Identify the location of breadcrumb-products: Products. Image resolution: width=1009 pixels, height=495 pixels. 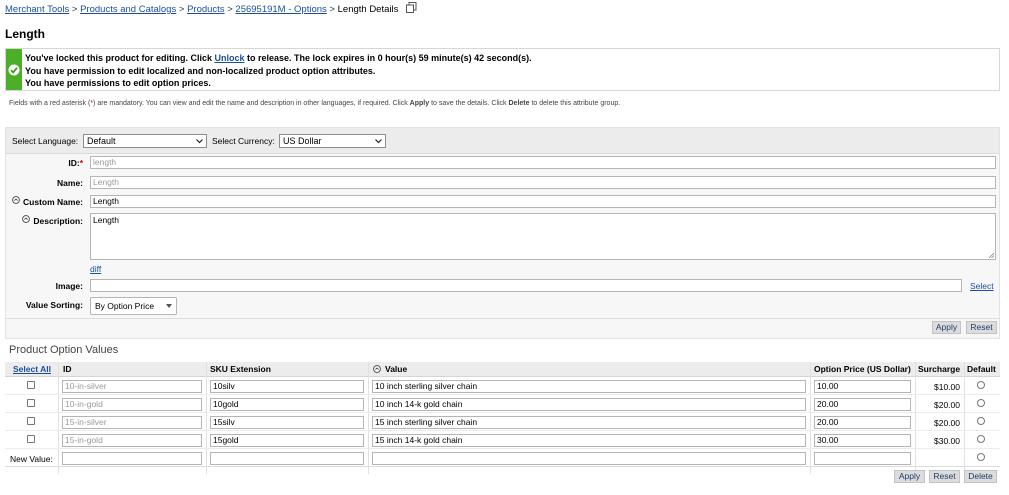
(206, 9).